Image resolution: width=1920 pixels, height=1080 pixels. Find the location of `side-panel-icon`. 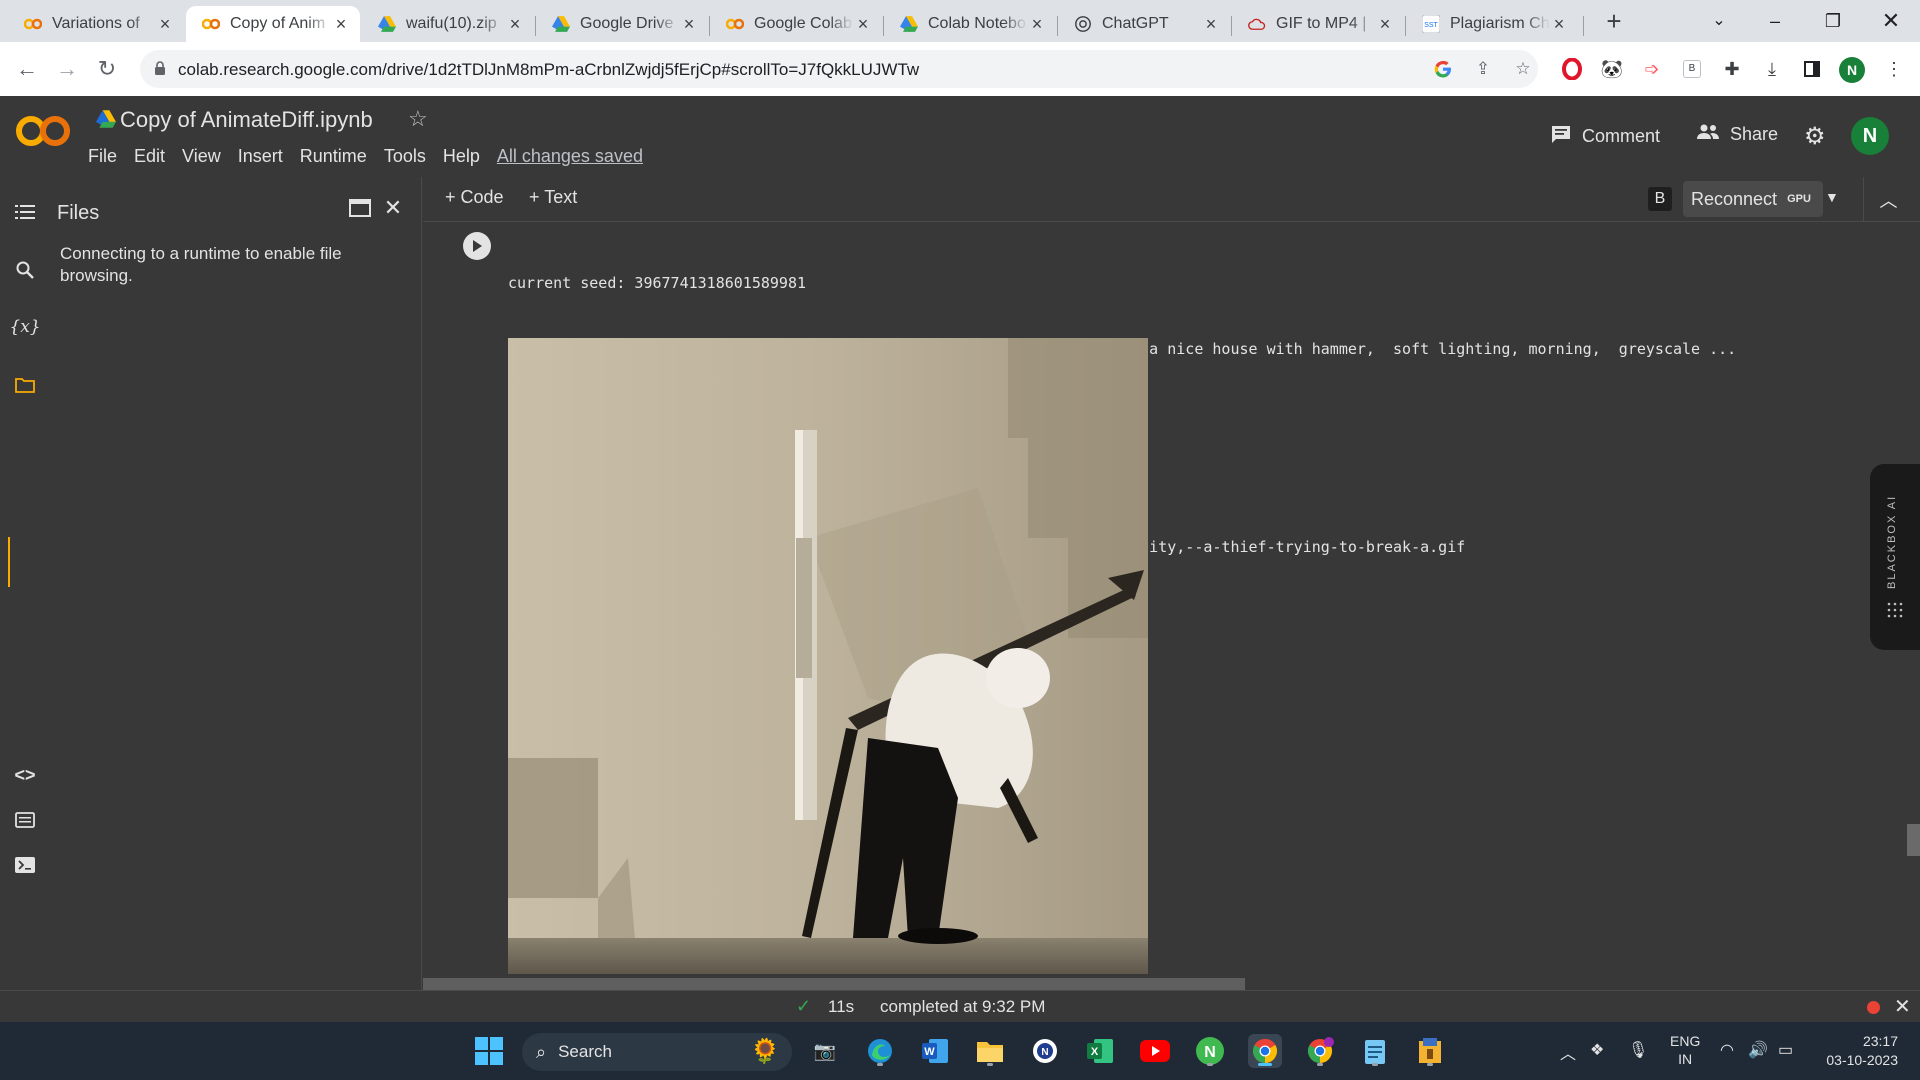

side-panel-icon is located at coordinates (1812, 69).